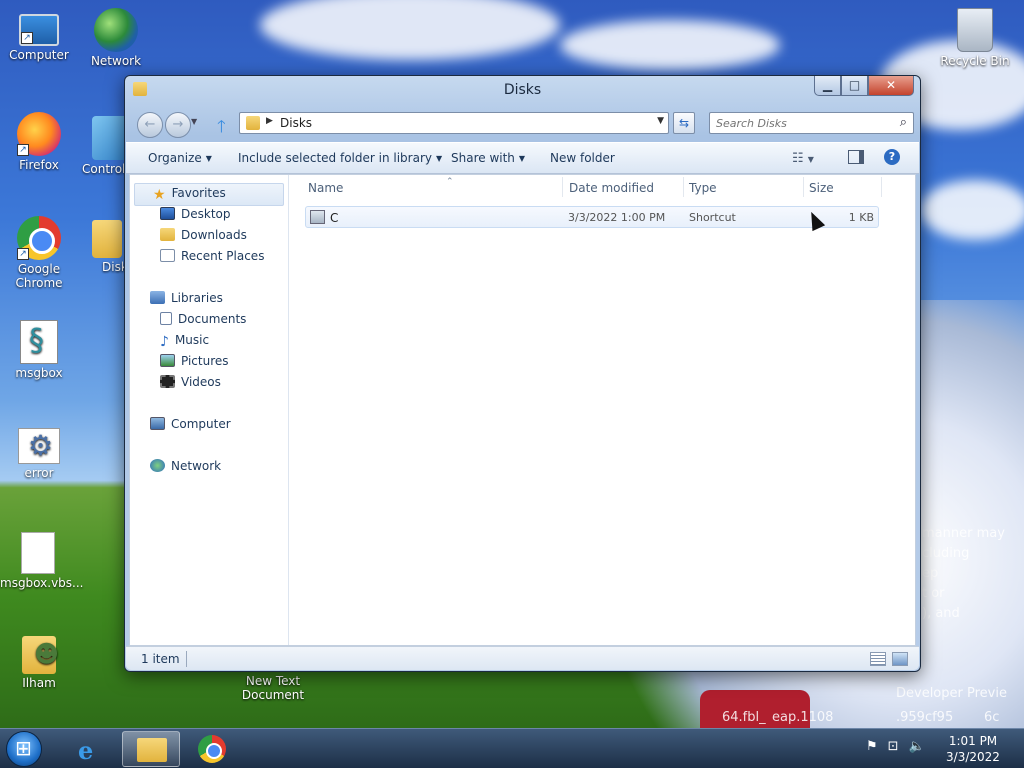  Describe the element at coordinates (522, 91) in the screenshot. I see `title-bar: Disks ▁ □ ✕` at that location.